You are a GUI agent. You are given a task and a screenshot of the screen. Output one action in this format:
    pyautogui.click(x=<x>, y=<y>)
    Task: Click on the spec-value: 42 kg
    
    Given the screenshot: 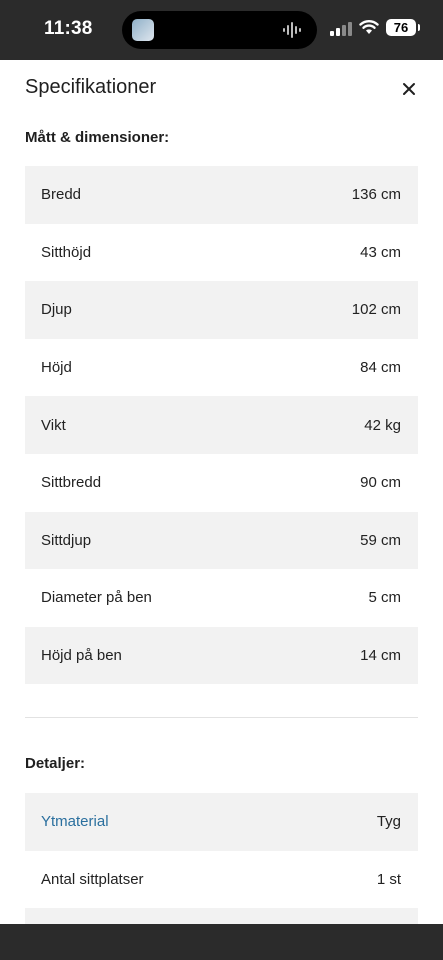 What is the action you would take?
    pyautogui.click(x=382, y=425)
    